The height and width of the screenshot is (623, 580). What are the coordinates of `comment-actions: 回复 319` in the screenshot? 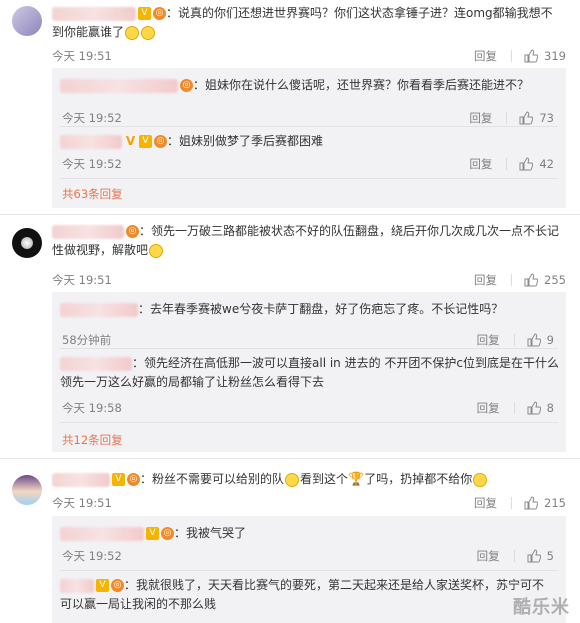 It's located at (520, 56).